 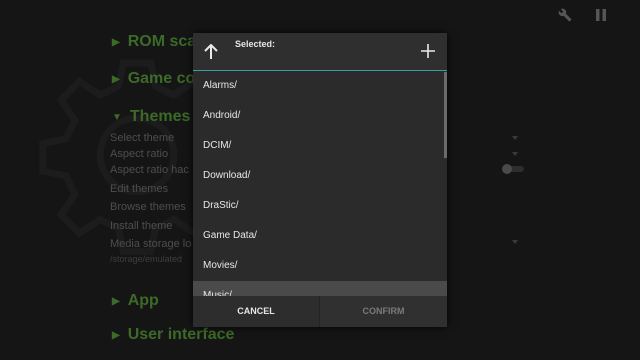 I want to click on folder-item: DraStic/, so click(x=320, y=206).